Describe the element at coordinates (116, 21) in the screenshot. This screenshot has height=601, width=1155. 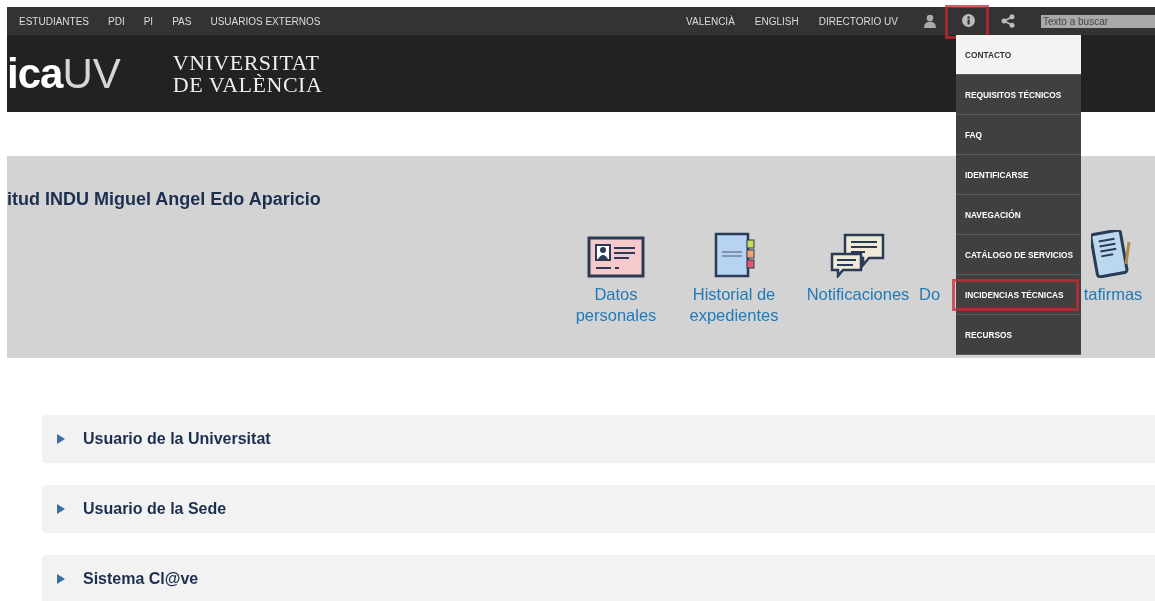
I see `nav-link: PDI` at that location.